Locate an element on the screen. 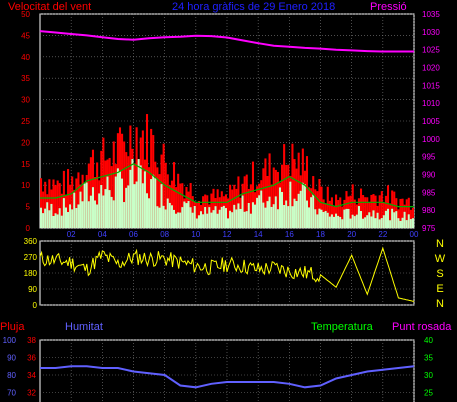  pressure-label: Pressió is located at coordinates (388, 7).